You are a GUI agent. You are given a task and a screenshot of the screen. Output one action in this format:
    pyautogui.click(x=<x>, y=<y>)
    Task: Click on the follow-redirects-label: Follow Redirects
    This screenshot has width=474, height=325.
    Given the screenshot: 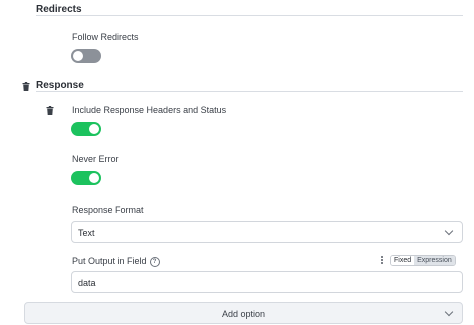 What is the action you would take?
    pyautogui.click(x=105, y=37)
    